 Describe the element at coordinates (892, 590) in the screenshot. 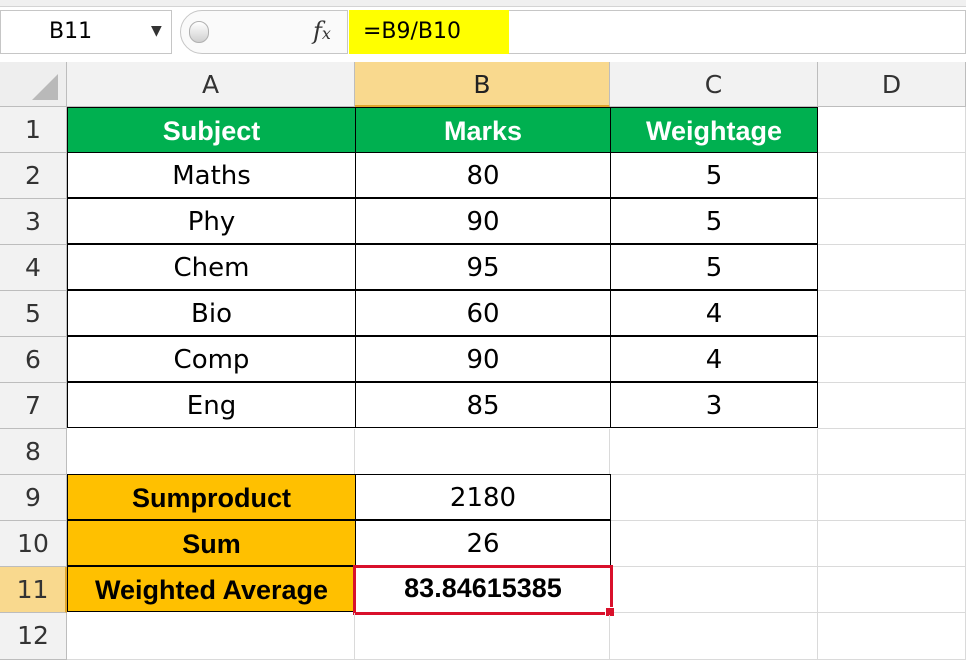

I see `cell-d11` at that location.